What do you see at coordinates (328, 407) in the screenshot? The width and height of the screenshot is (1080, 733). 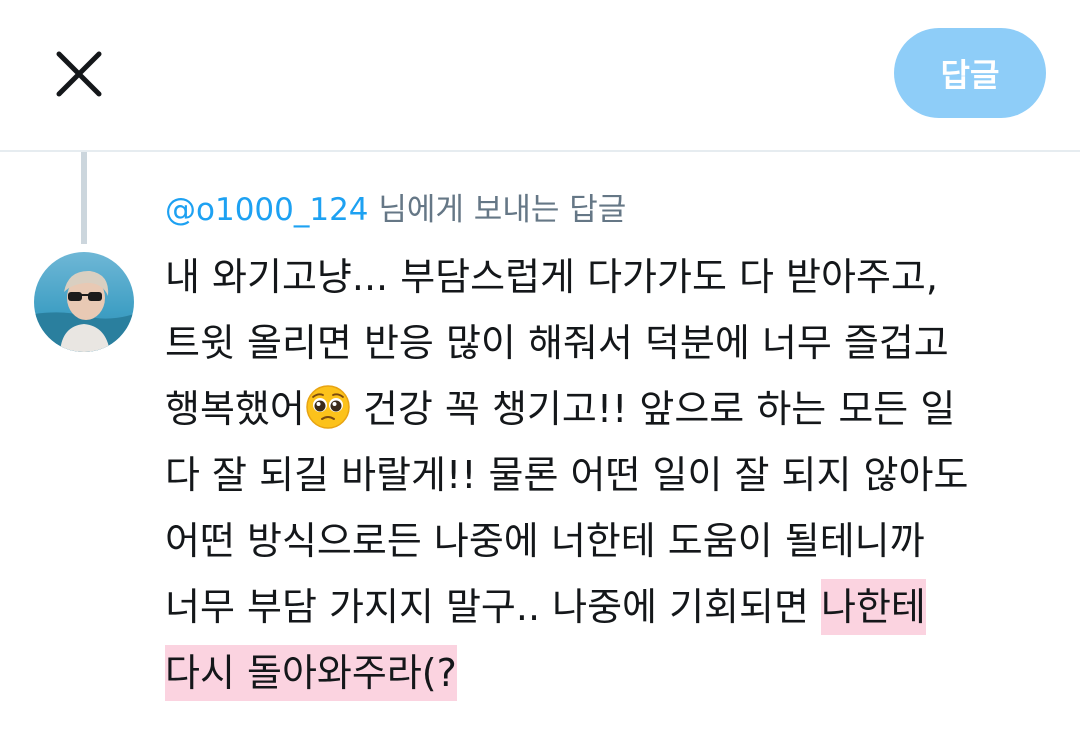 I see `pleading-face-emoji-icon` at bounding box center [328, 407].